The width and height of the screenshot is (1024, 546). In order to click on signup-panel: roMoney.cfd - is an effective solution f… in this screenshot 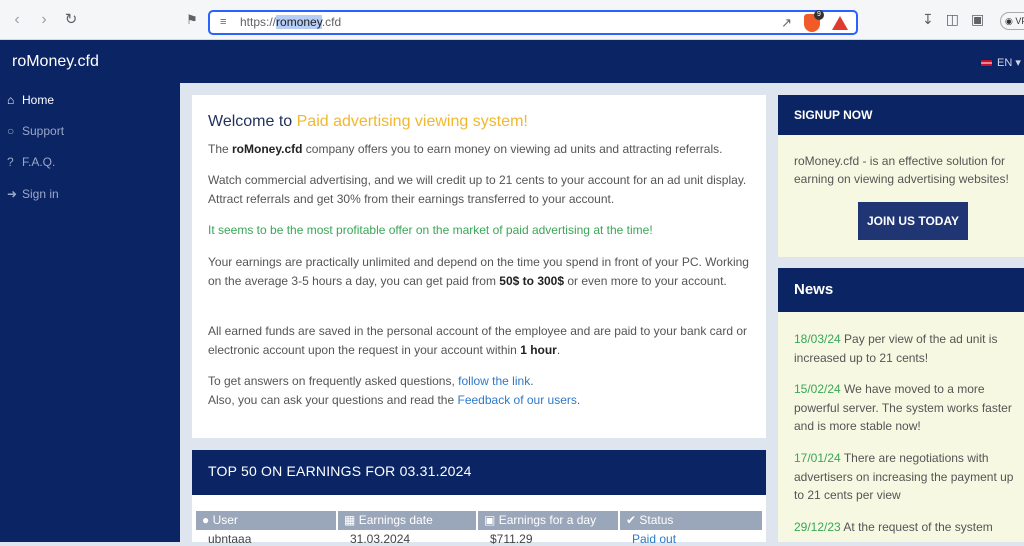, I will do `click(901, 196)`.